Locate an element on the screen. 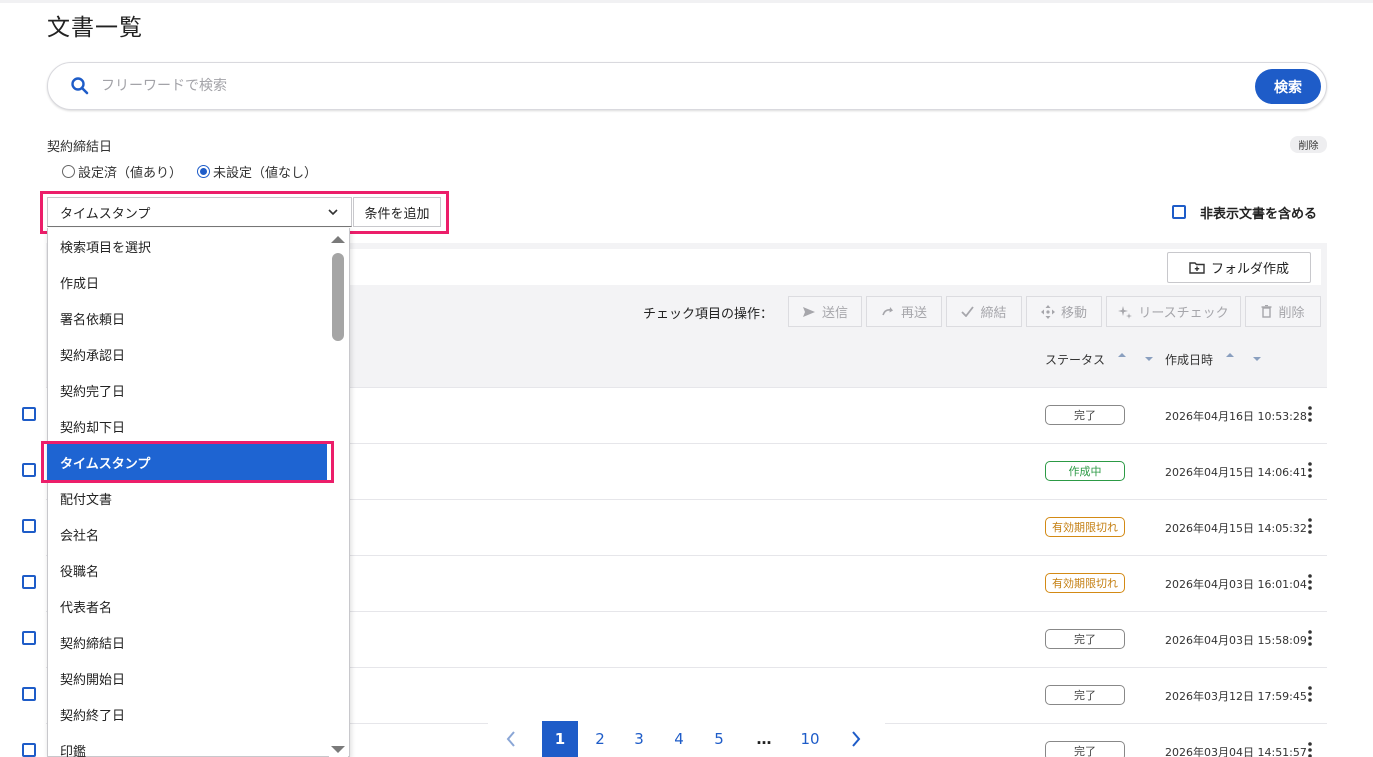 The width and height of the screenshot is (1373, 757). radio-unset is located at coordinates (204, 171).